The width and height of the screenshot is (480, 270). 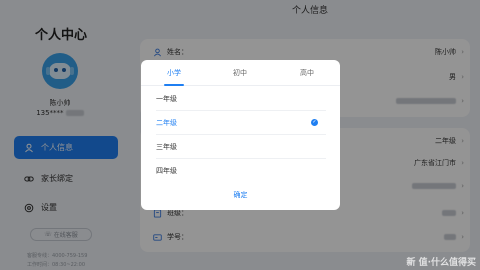 What do you see at coordinates (166, 122) in the screenshot?
I see `grade-option-label: 二年级` at bounding box center [166, 122].